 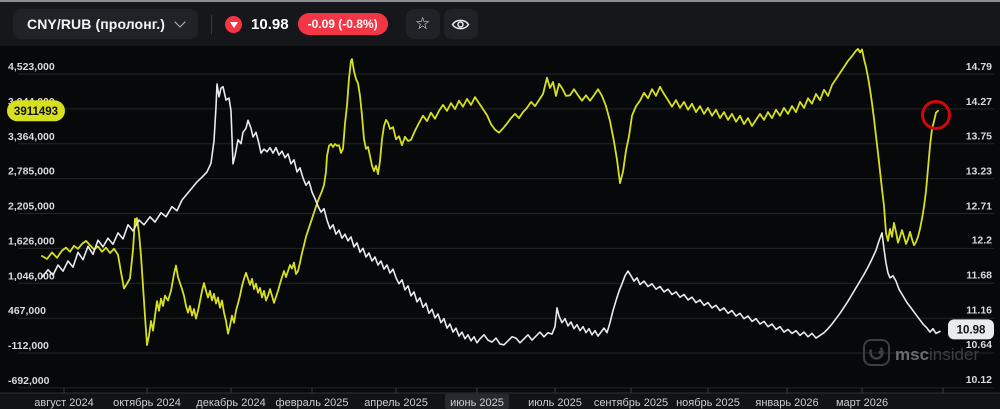 I want to click on eye-icon, so click(x=460, y=24).